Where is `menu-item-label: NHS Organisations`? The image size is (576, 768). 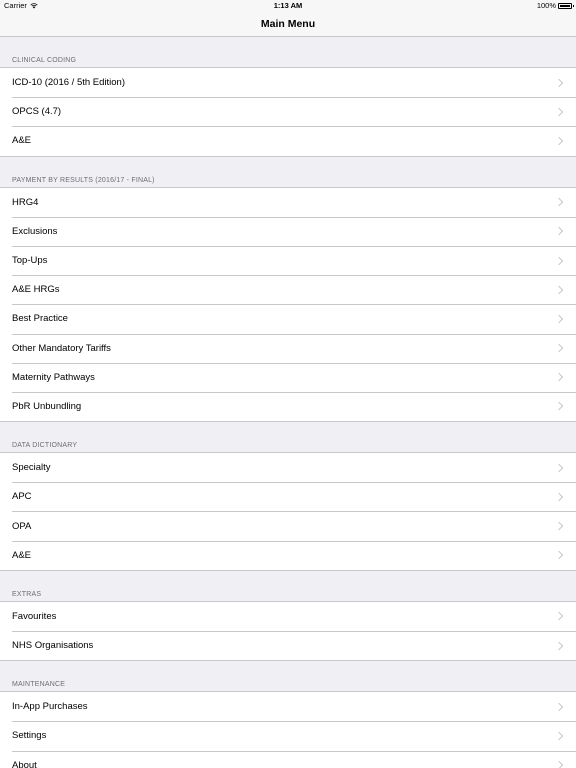
menu-item-label: NHS Organisations is located at coordinates (53, 646).